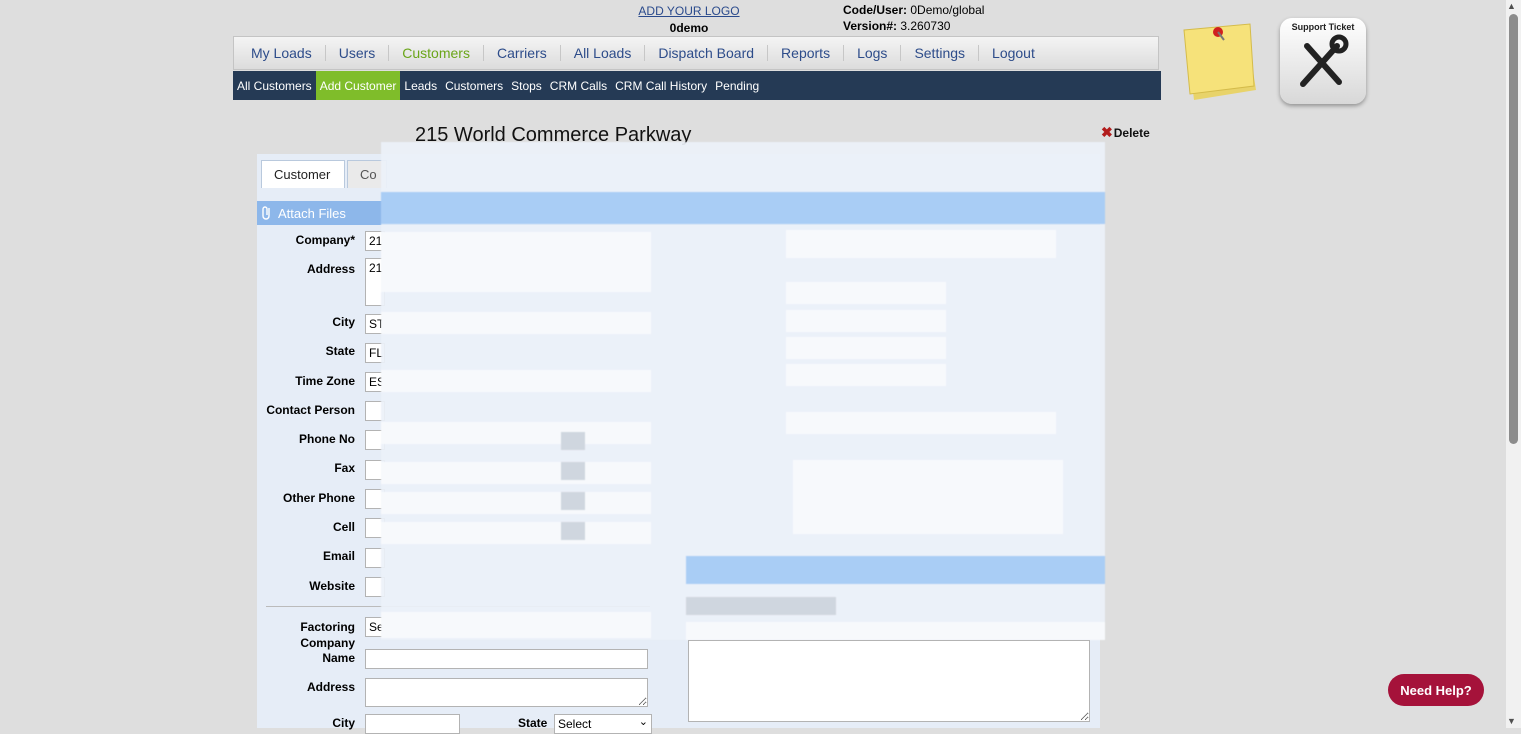 The width and height of the screenshot is (1521, 734). Describe the element at coordinates (603, 724) in the screenshot. I see `factoring-state-select: Select ⌄` at that location.